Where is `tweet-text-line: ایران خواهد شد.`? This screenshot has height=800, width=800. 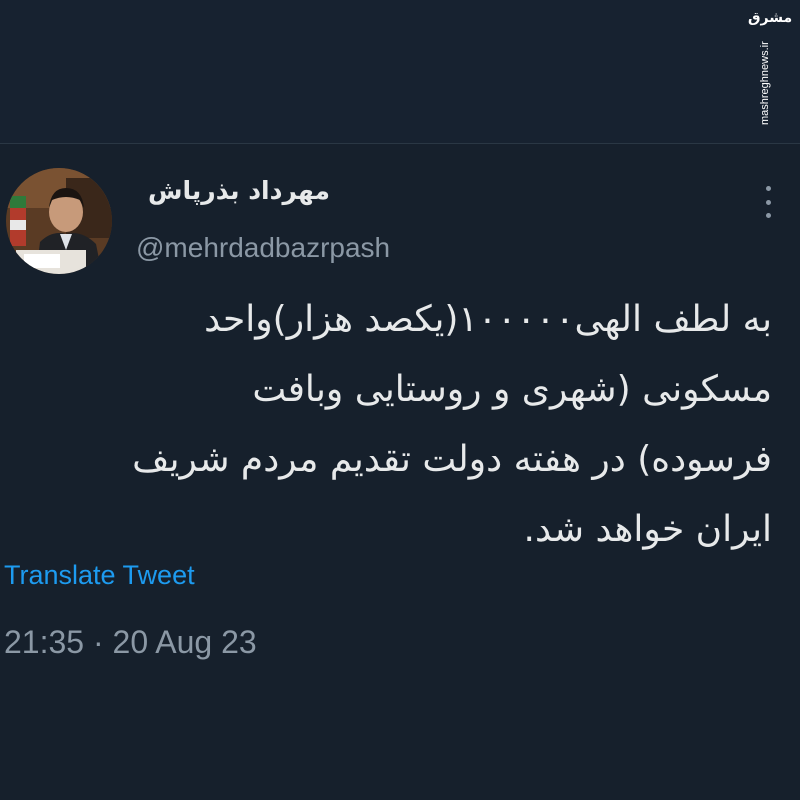
tweet-text-line: ایران خواهد شد. is located at coordinates (647, 529).